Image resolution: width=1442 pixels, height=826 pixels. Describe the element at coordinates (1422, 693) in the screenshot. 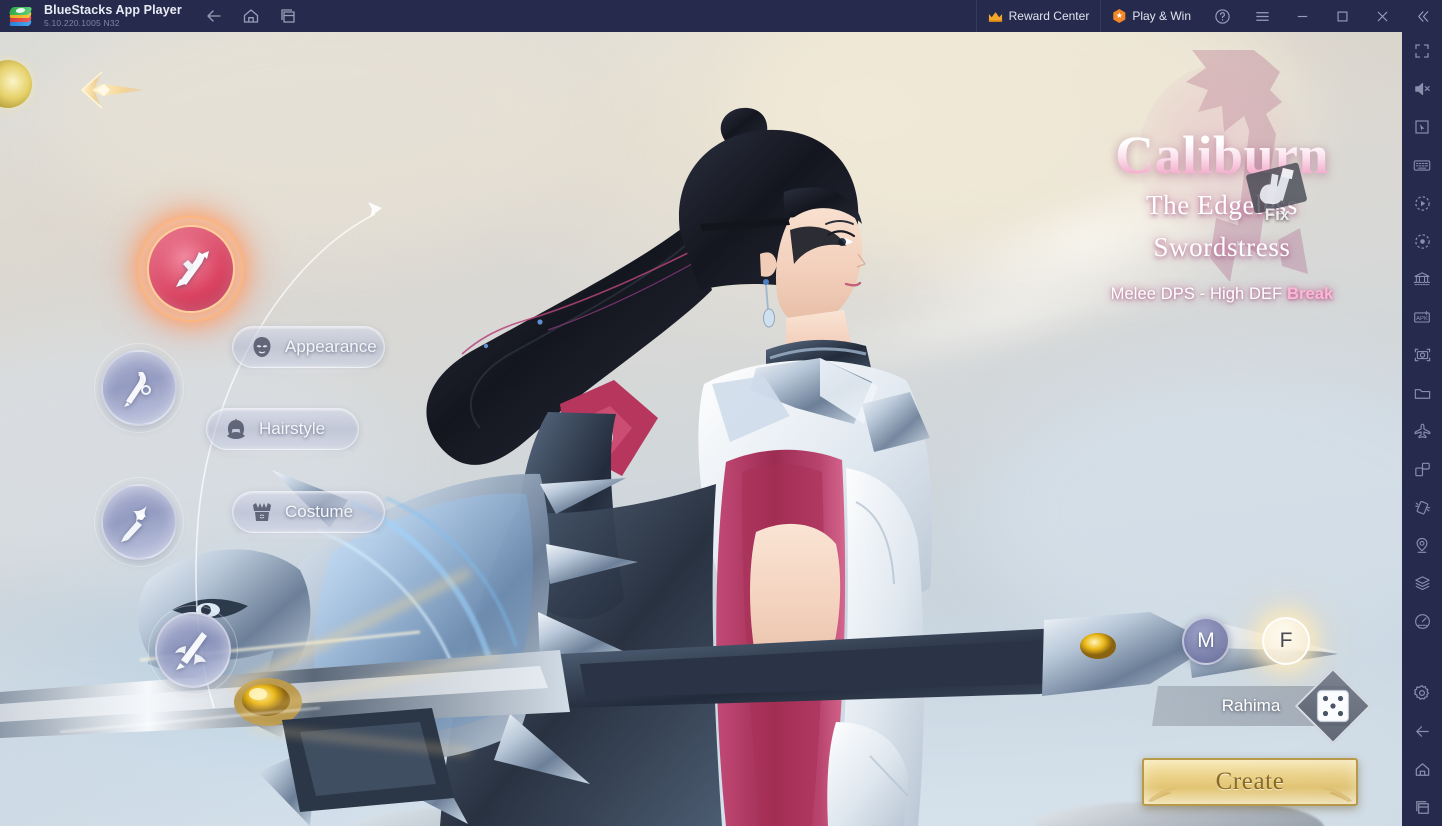

I see `gear-icon` at that location.